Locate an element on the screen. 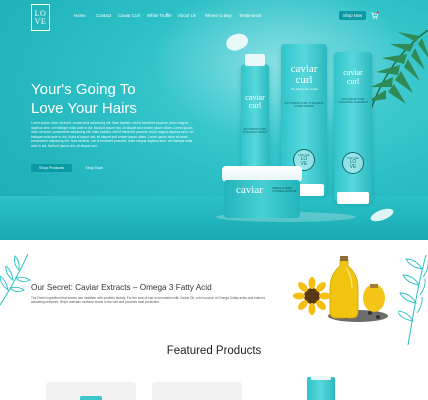 Image resolution: width=428 pixels, height=400 pixels. brand-logo: LO VE is located at coordinates (40, 17).